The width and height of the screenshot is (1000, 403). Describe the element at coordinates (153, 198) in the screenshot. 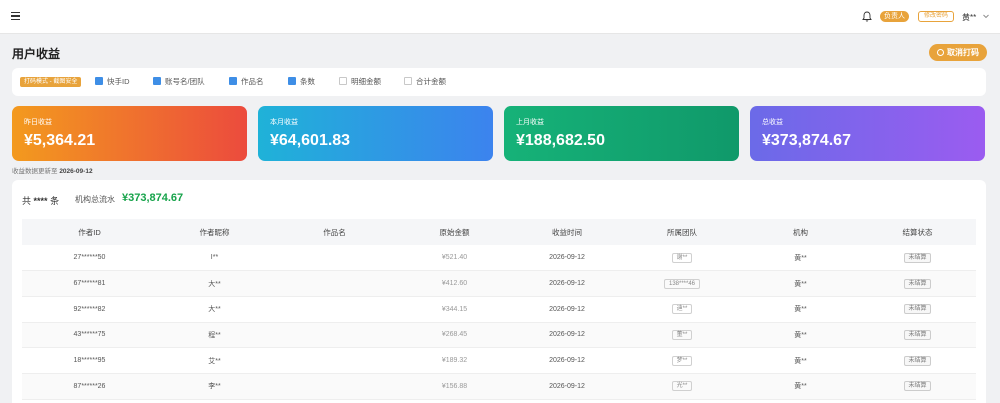

I see `total-flow-value: ¥373,874.67` at that location.